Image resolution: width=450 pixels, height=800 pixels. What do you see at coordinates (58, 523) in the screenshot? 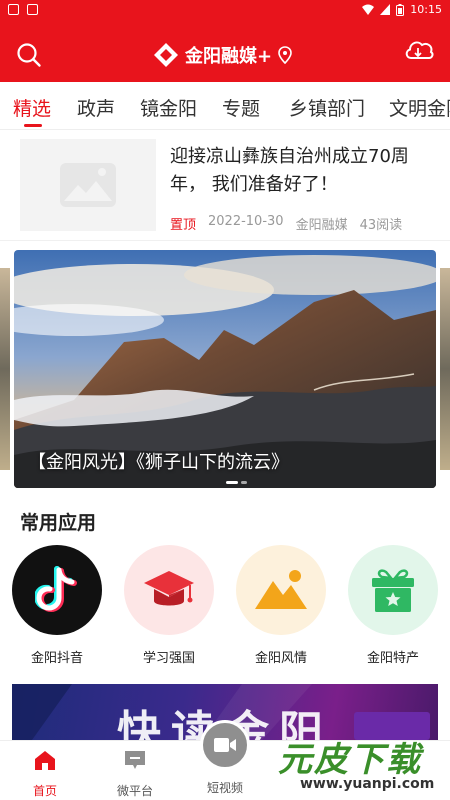
I see `section-title-common-apps: 常用应用` at bounding box center [58, 523].